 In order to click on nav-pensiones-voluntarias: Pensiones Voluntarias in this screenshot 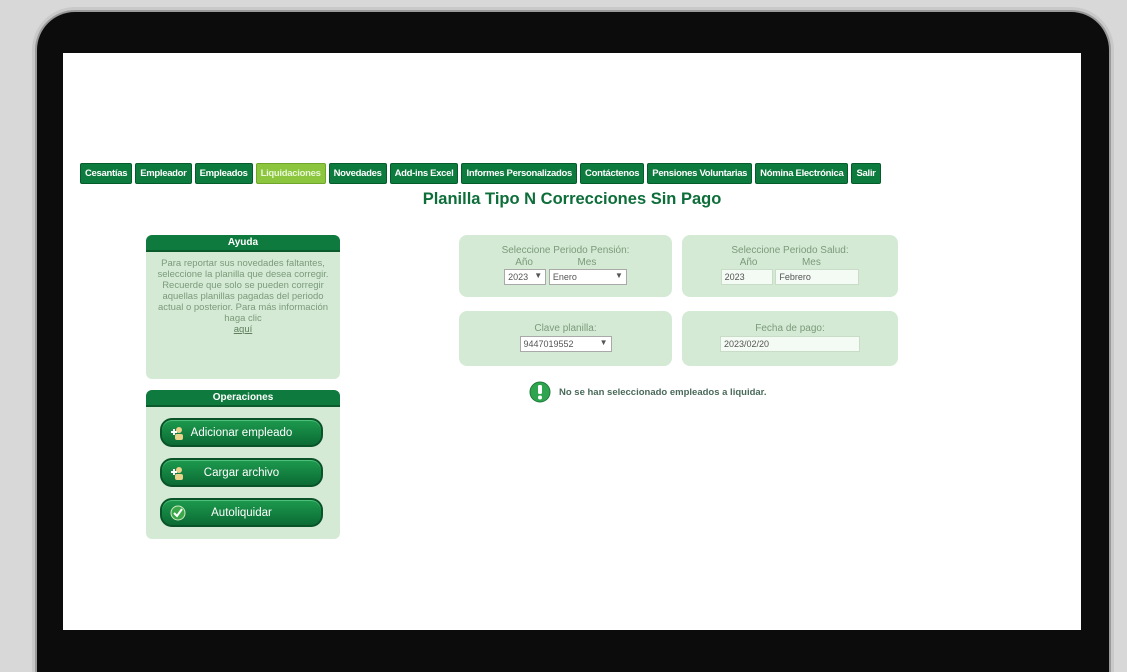, I will do `click(700, 173)`.